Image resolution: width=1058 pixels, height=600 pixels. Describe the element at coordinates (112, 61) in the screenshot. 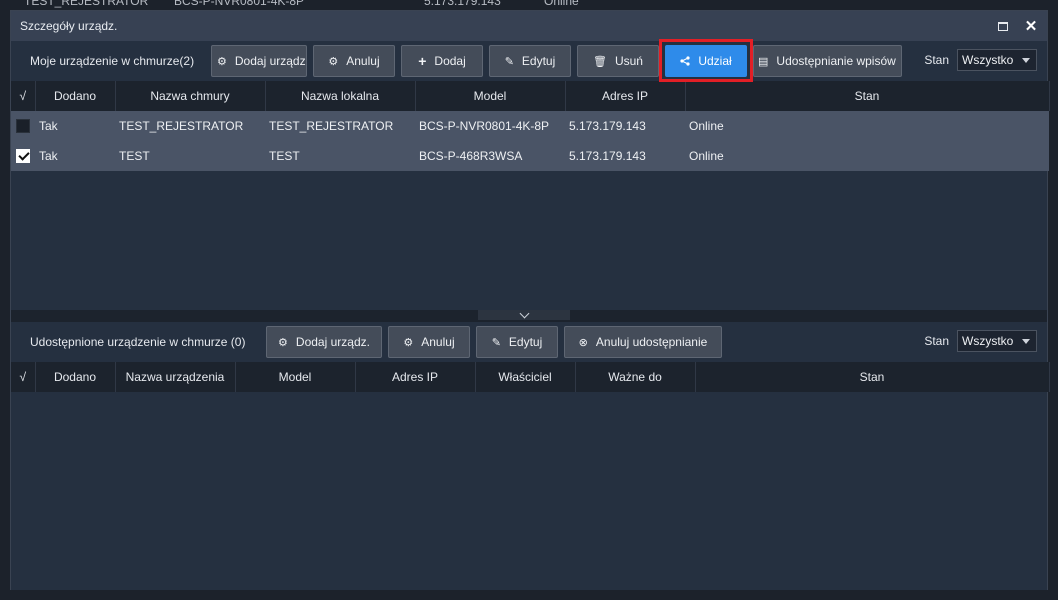

I see `my-cloud-devices-label: Moje urządzenie w chmurze(2)` at that location.